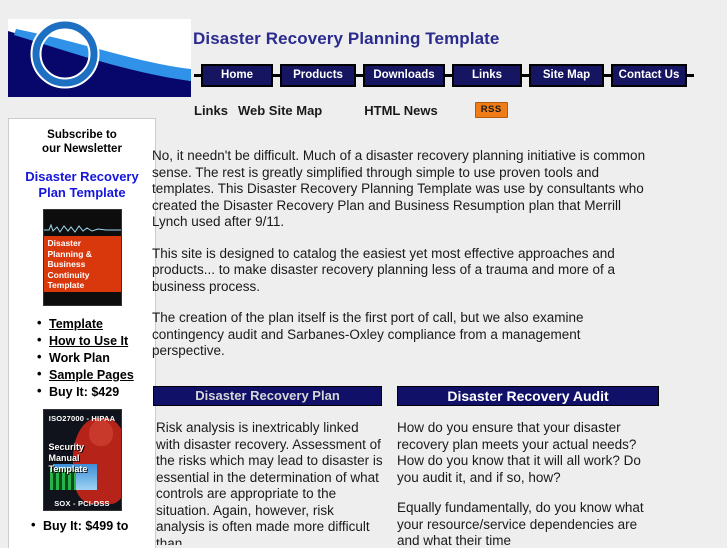 The height and width of the screenshot is (548, 727). I want to click on list-item: Buy It: $499 to, so click(93, 525).